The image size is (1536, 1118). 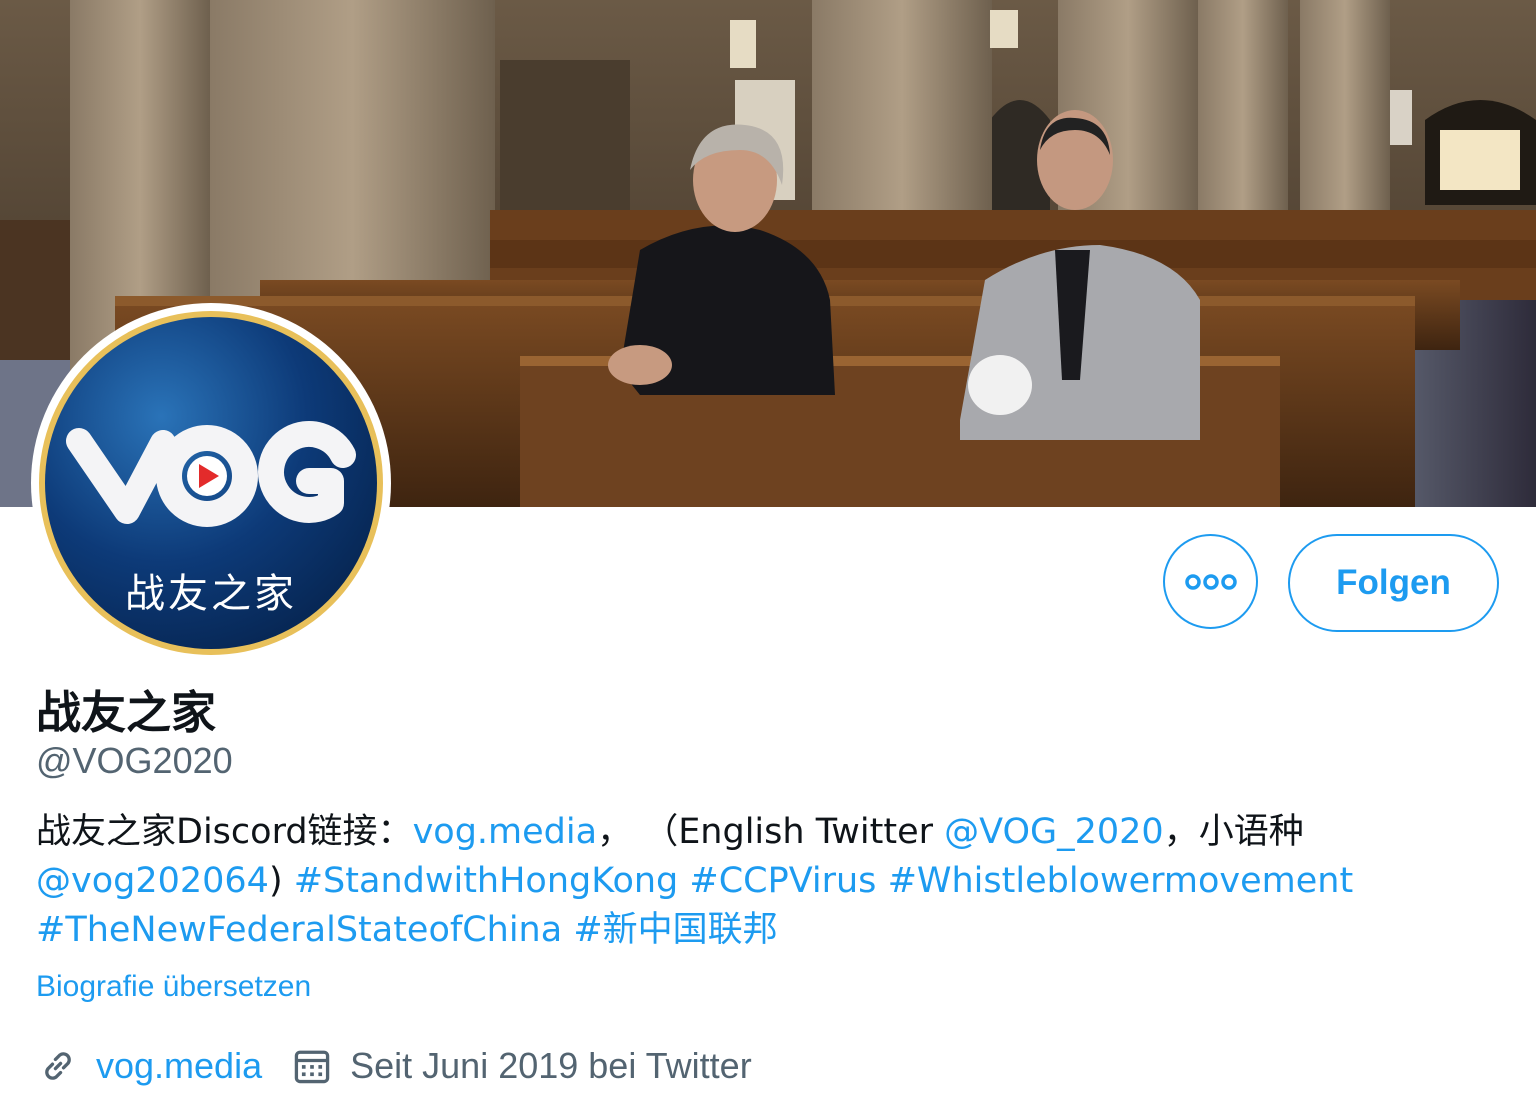 I want to click on joined-date: Seit Juni 2019 bei Twitter, so click(x=551, y=1065).